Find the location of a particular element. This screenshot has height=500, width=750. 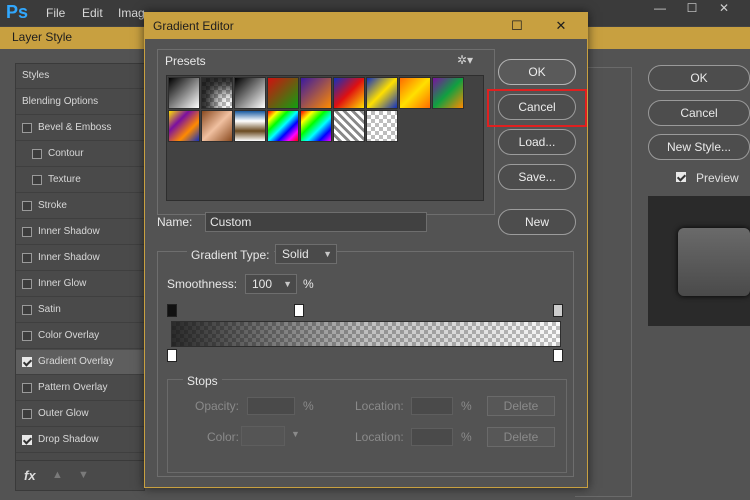

style-item-label: Drop Shadow is located at coordinates (68, 439).